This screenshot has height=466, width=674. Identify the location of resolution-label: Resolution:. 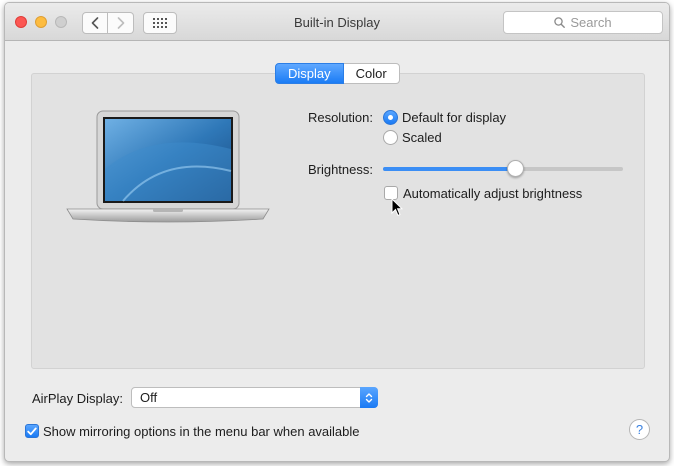
(340, 117).